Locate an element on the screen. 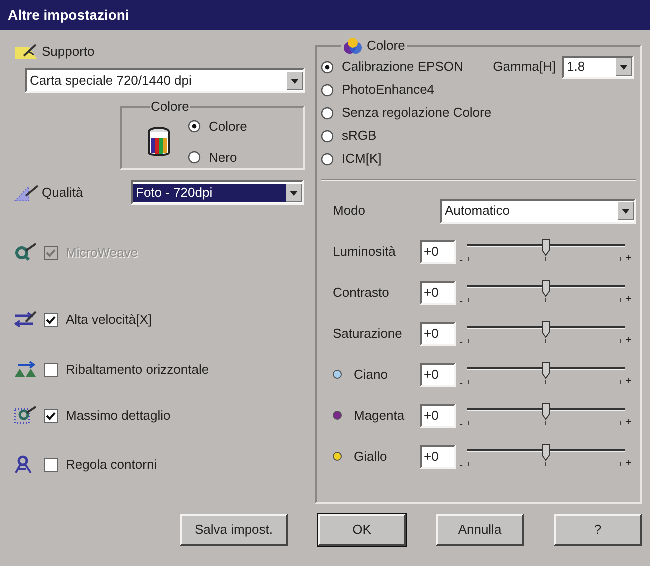  radio-label: PhotoEnhance4 is located at coordinates (388, 90).